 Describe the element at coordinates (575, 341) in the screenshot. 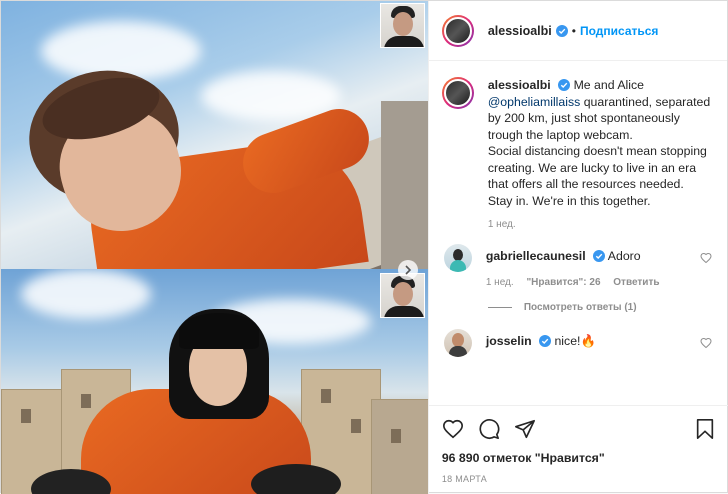

I see `comment-text: nice!🔥` at that location.